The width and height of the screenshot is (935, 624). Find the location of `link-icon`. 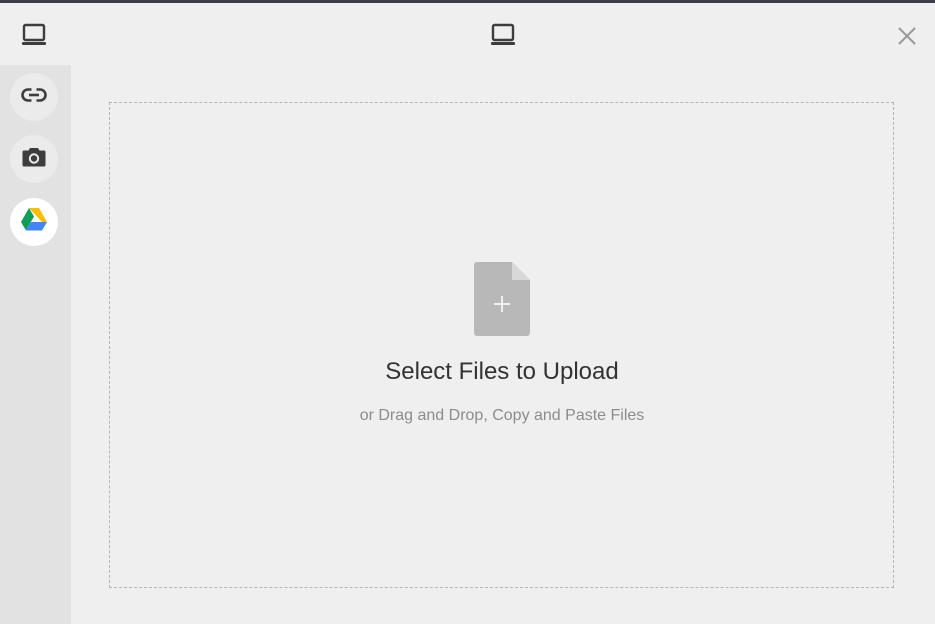

link-icon is located at coordinates (34, 97).